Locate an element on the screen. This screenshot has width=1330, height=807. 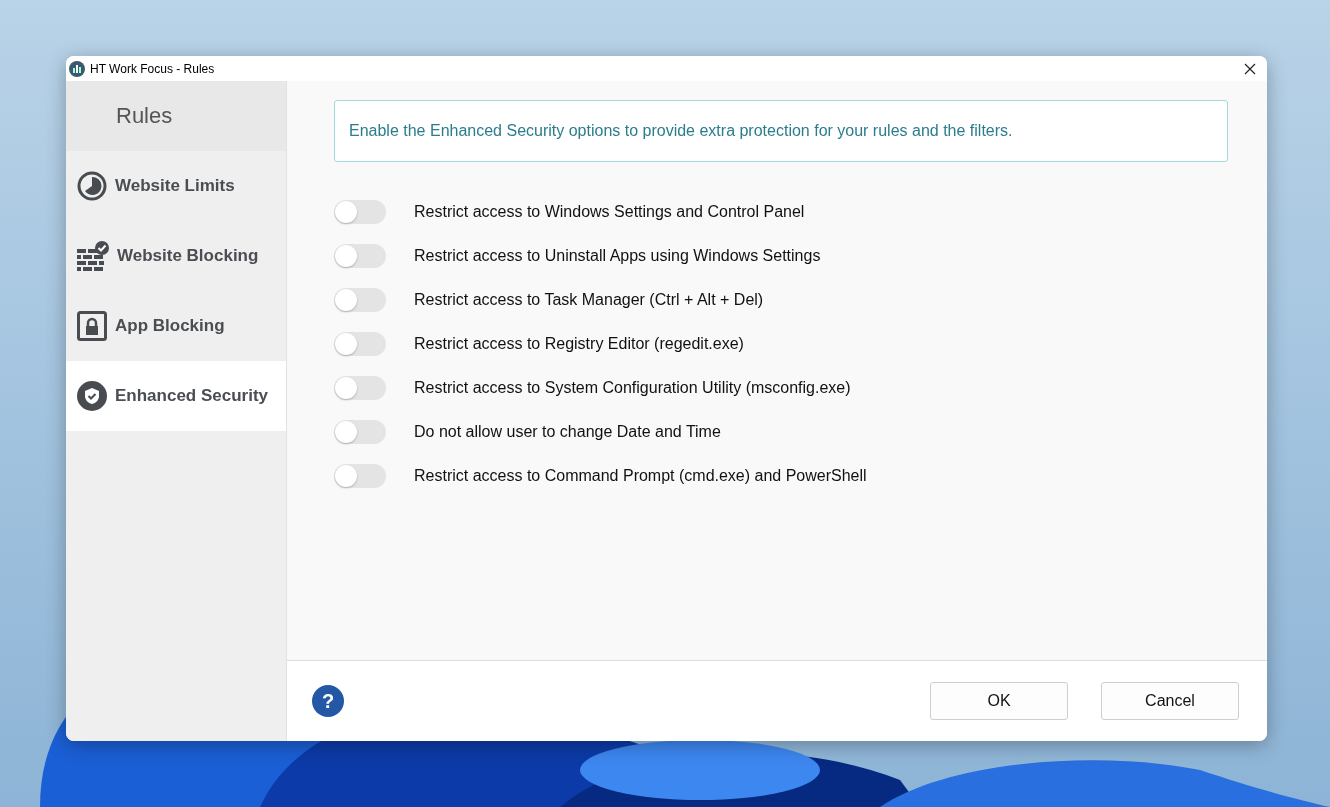
sidebar-item: Website Limits is located at coordinates (176, 186).